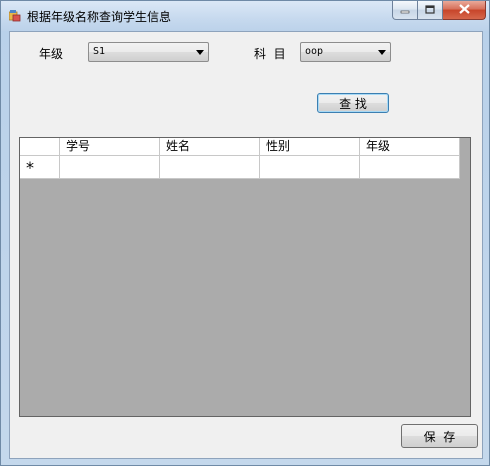 The height and width of the screenshot is (466, 490). What do you see at coordinates (110, 167) in the screenshot?
I see `new-row-student-id-cell` at bounding box center [110, 167].